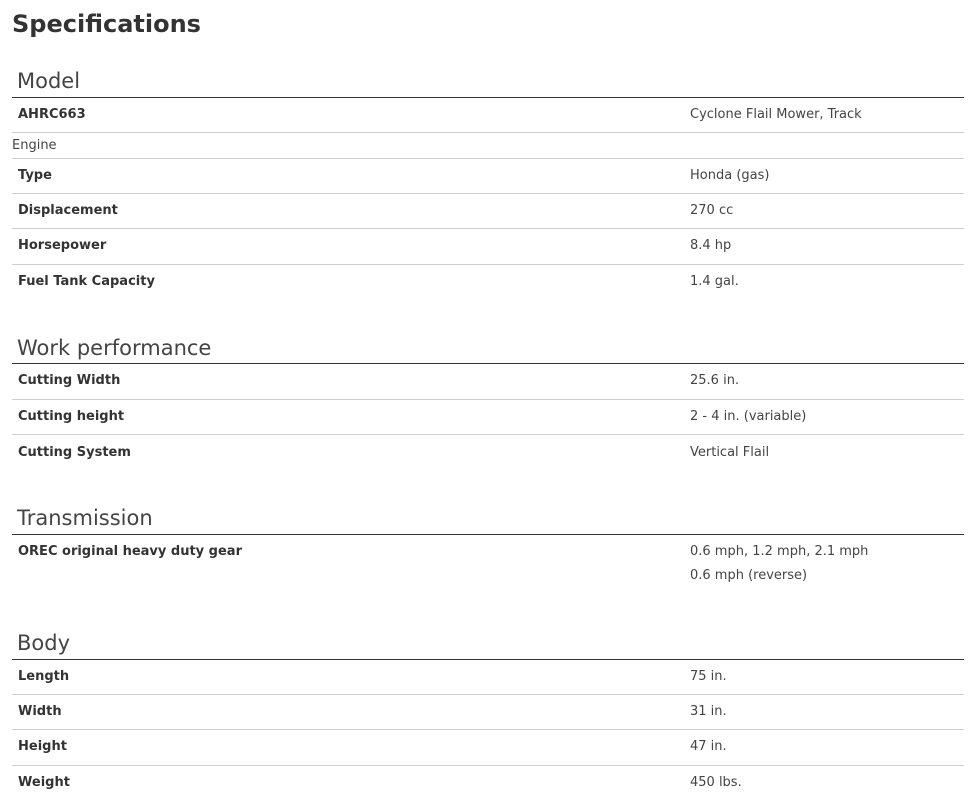 The image size is (980, 797). Describe the element at coordinates (44, 676) in the screenshot. I see `spec-label-length: Length` at that location.